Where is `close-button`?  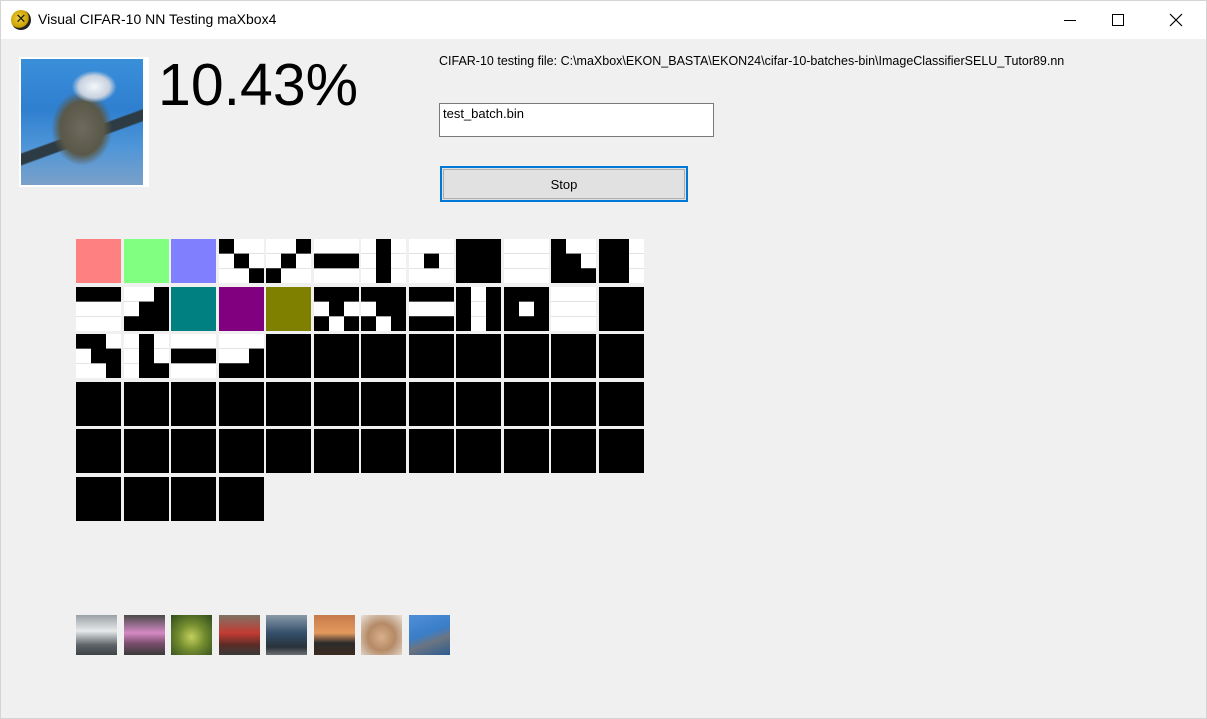
close-button is located at coordinates (1176, 20).